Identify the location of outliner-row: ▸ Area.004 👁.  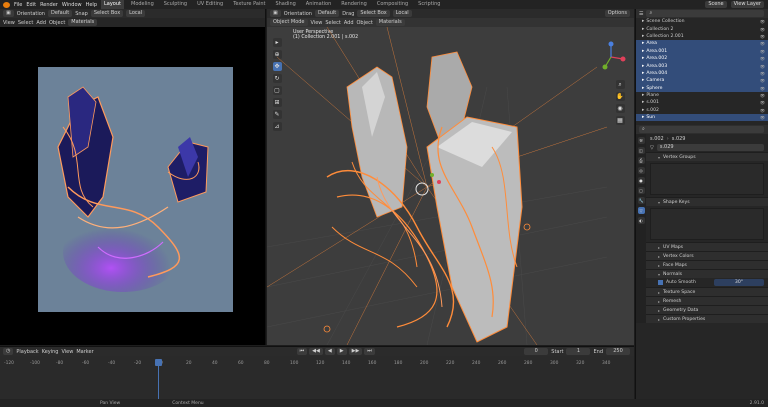
(702, 73).